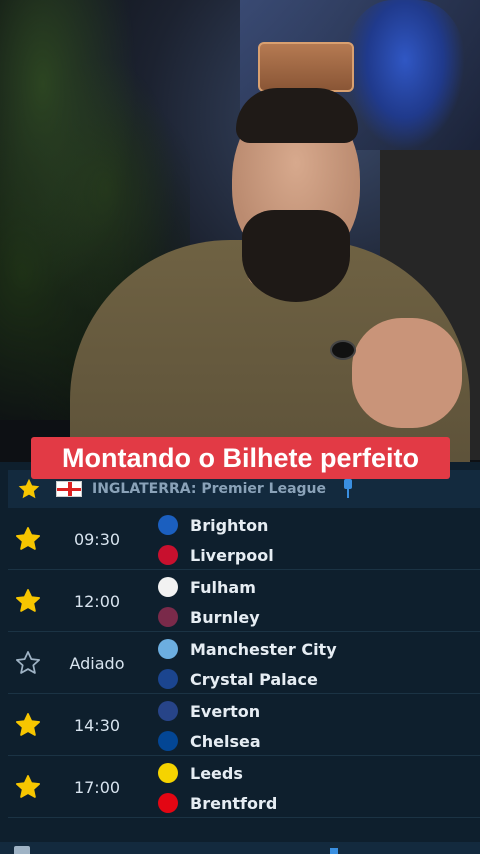 This screenshot has width=480, height=854. Describe the element at coordinates (306, 67) in the screenshot. I see `treasure-chest-prop` at that location.